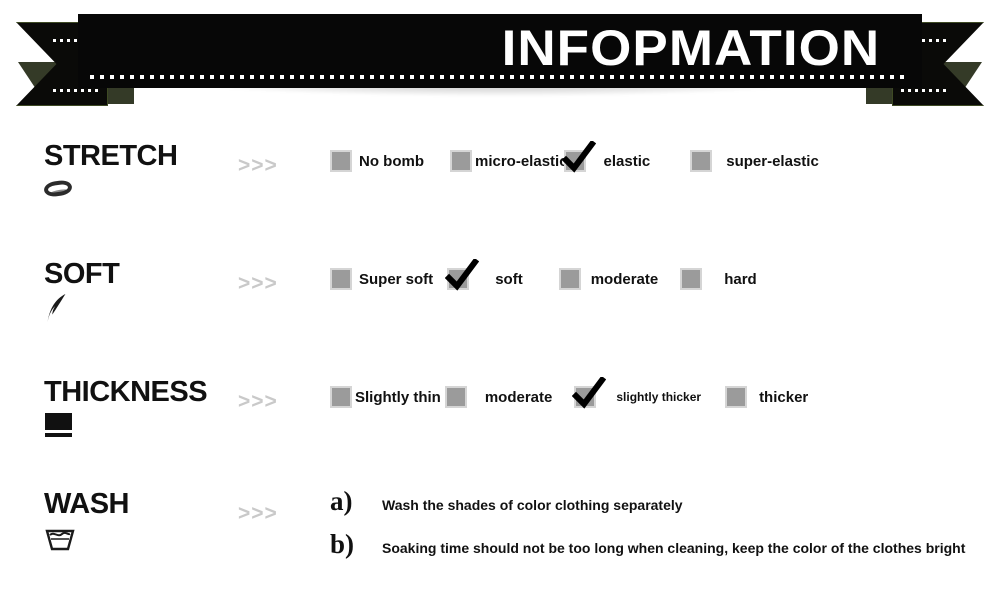  What do you see at coordinates (398, 397) in the screenshot?
I see `thickness-option-label-0: Slightly thin` at bounding box center [398, 397].